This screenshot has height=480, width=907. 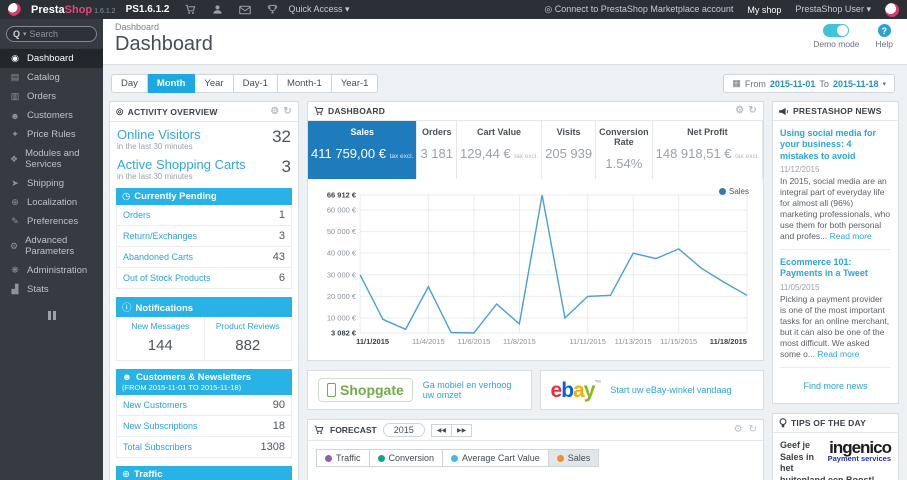 I want to click on search-input, so click(x=55, y=34).